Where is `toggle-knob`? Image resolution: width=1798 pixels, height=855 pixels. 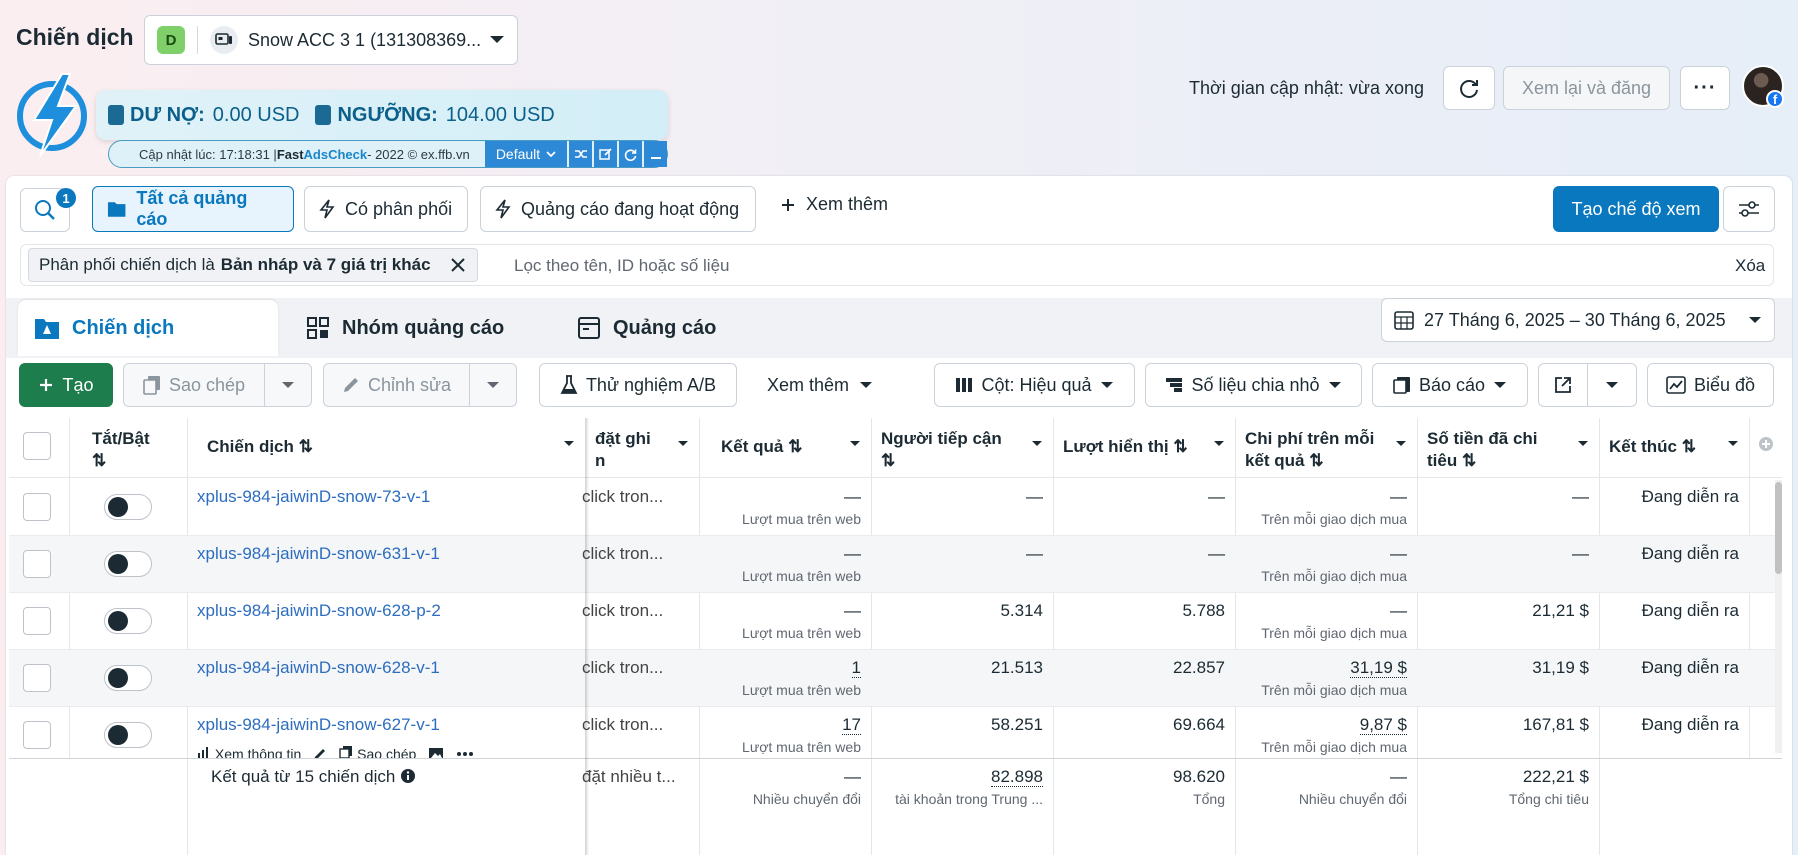
toggle-knob is located at coordinates (118, 735).